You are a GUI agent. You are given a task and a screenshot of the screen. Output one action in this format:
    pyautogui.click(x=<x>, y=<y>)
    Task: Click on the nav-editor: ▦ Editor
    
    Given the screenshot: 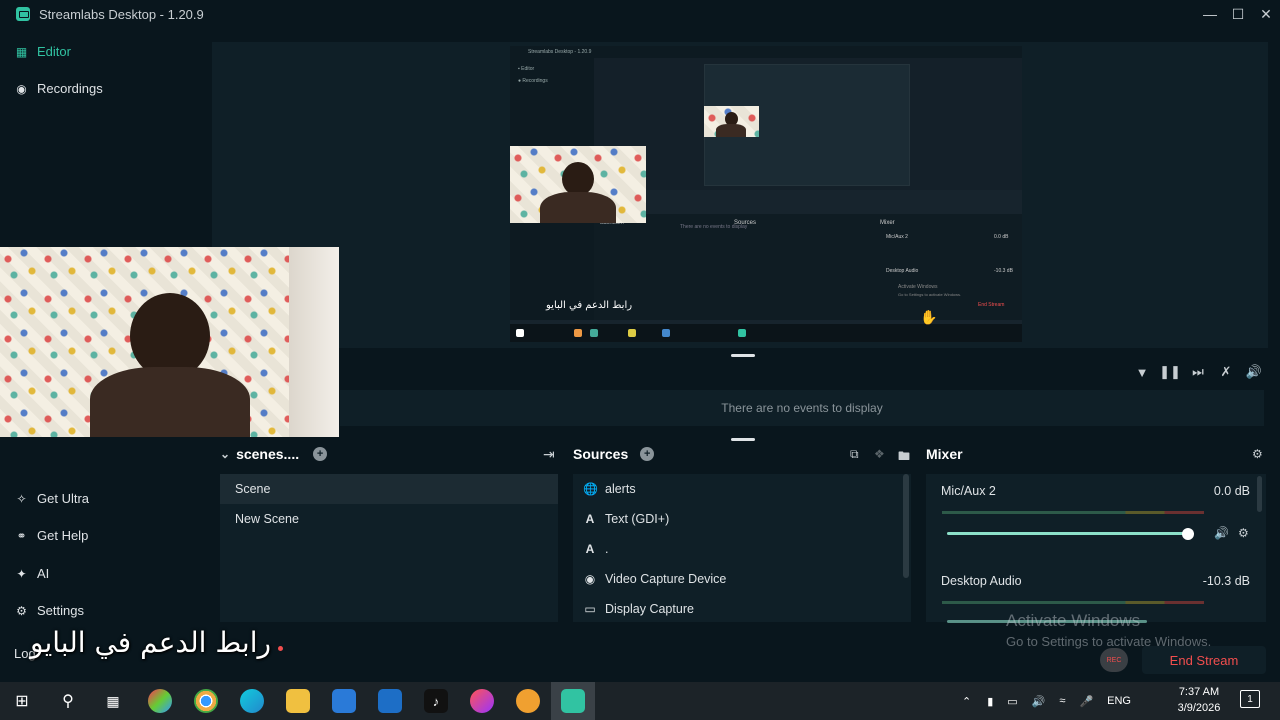 What is the action you would take?
    pyautogui.click(x=42, y=51)
    